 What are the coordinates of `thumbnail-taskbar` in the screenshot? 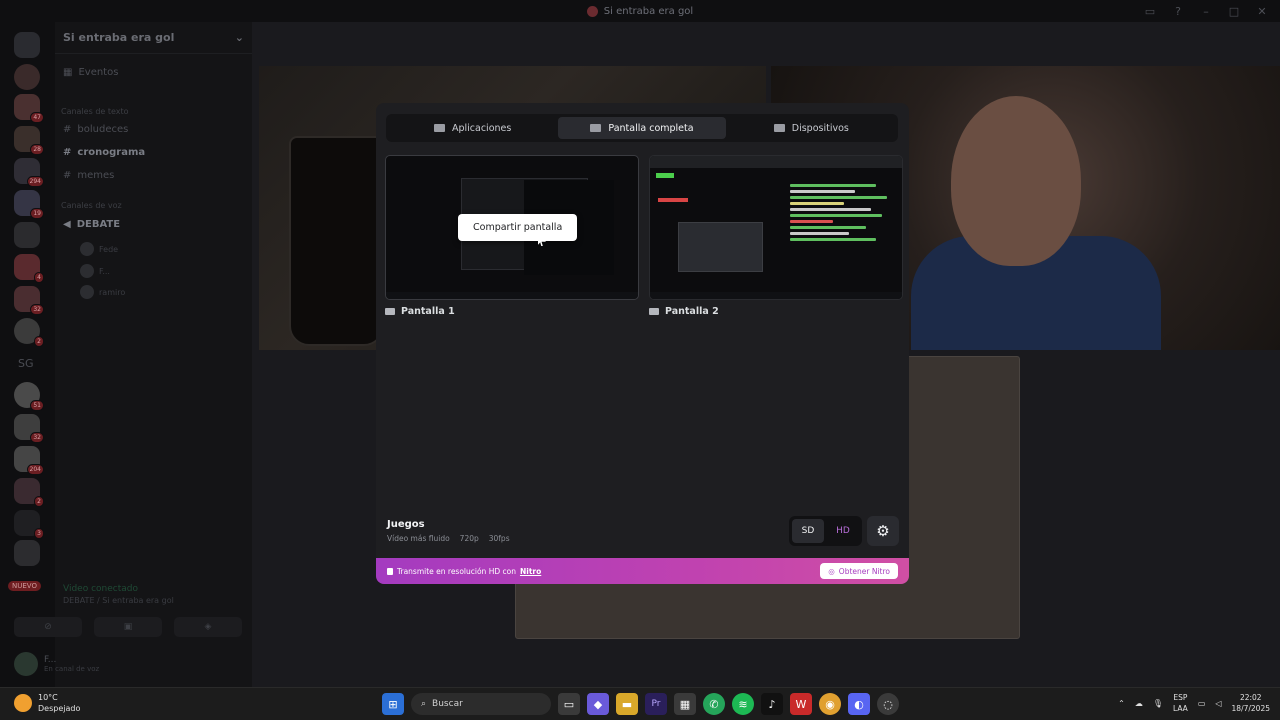 It's located at (776, 295).